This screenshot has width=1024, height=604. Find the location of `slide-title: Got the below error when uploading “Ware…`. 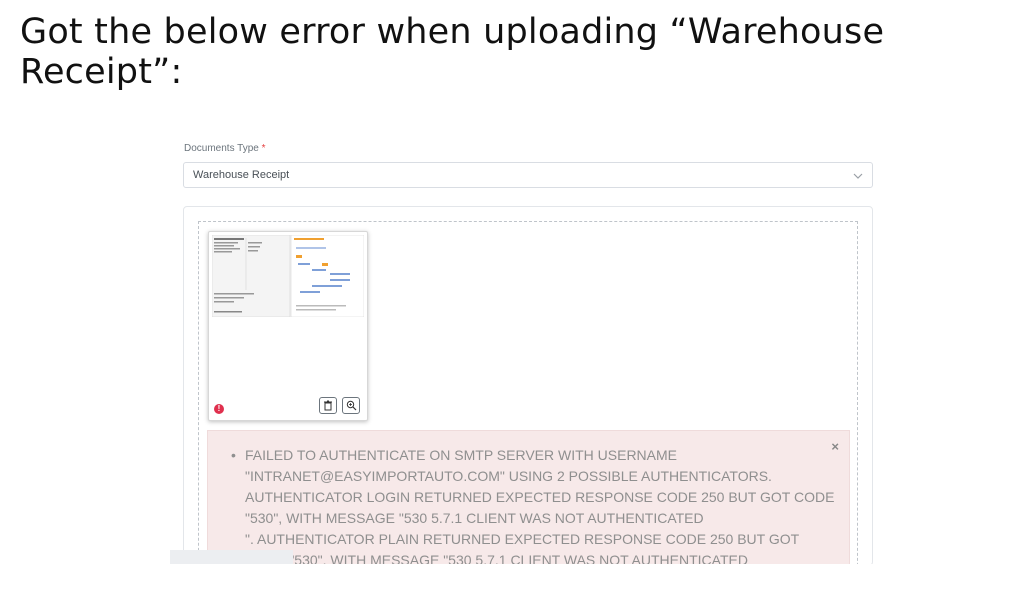

slide-title: Got the below error when uploading “Ware… is located at coordinates (452, 52).